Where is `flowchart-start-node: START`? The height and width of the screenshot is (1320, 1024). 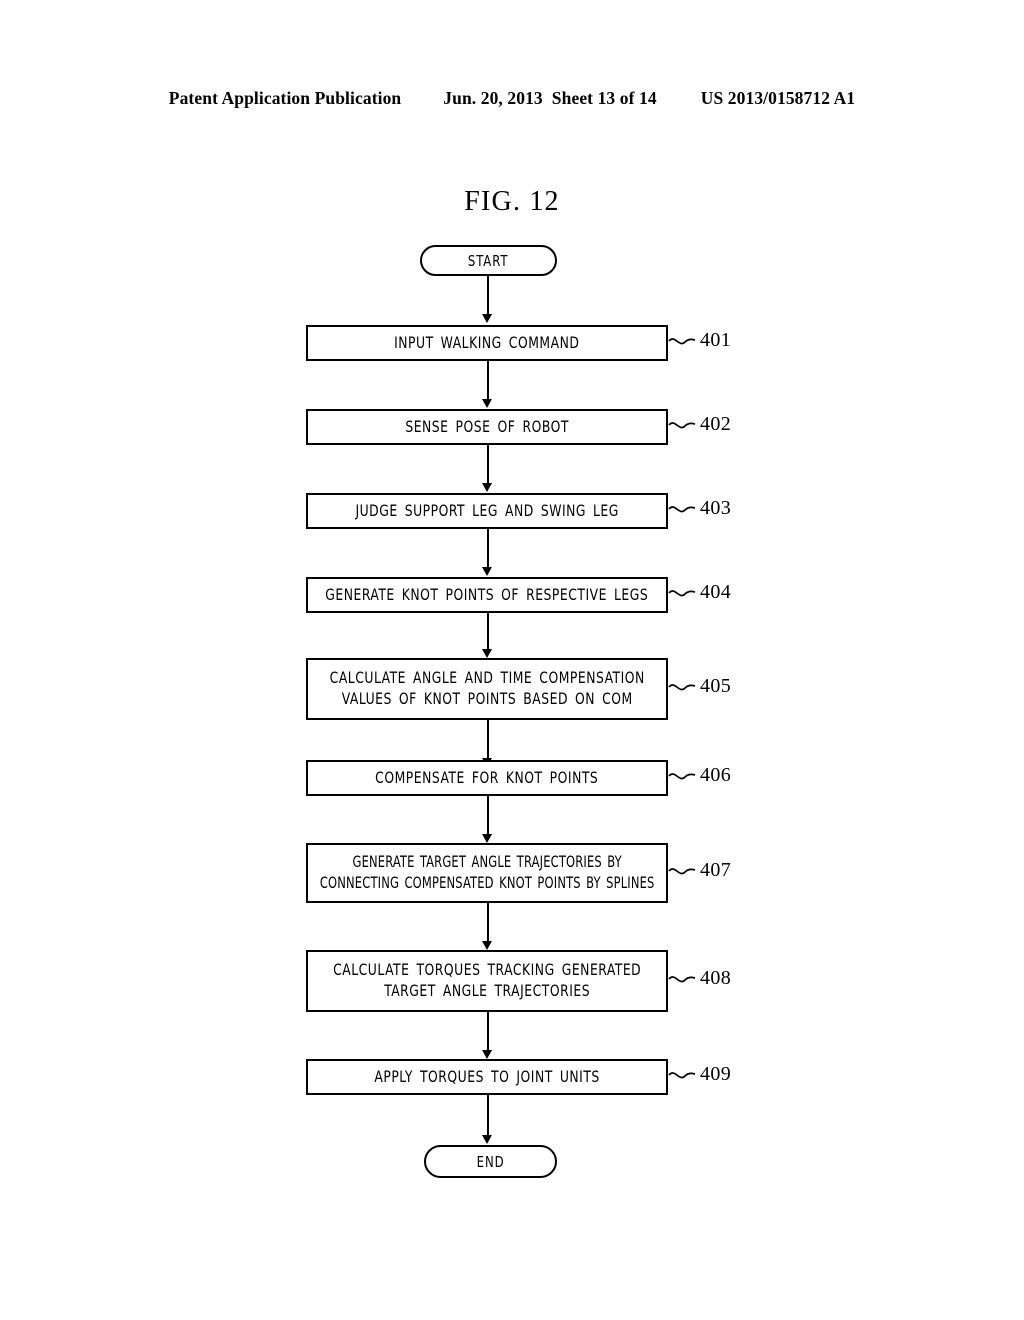 flowchart-start-node: START is located at coordinates (488, 260).